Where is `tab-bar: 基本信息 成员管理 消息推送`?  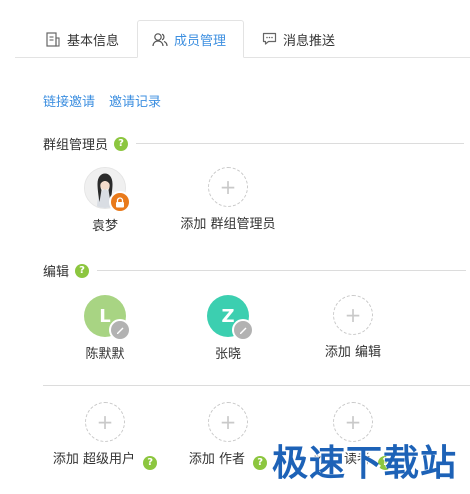
tab-bar: 基本信息 成员管理 消息推送 is located at coordinates (242, 29).